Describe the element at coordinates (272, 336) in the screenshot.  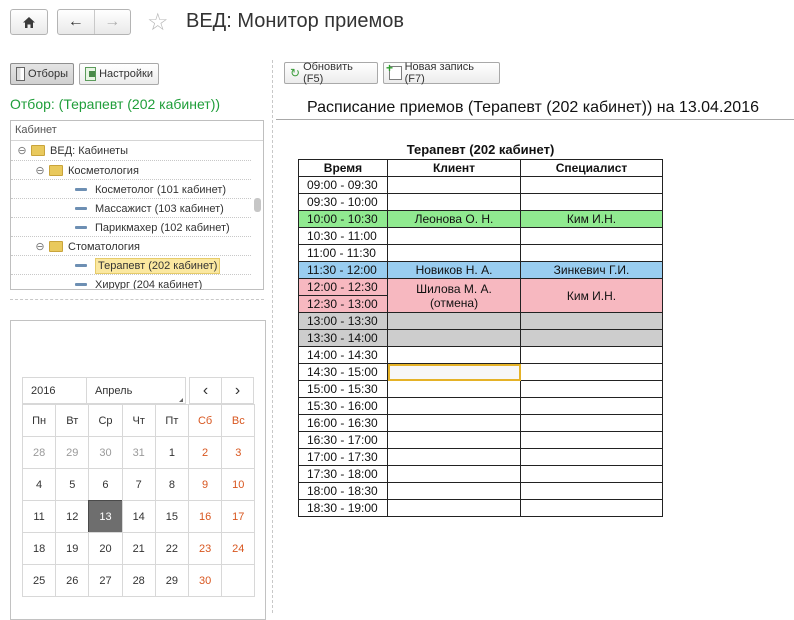
I see `panel-splitter` at that location.